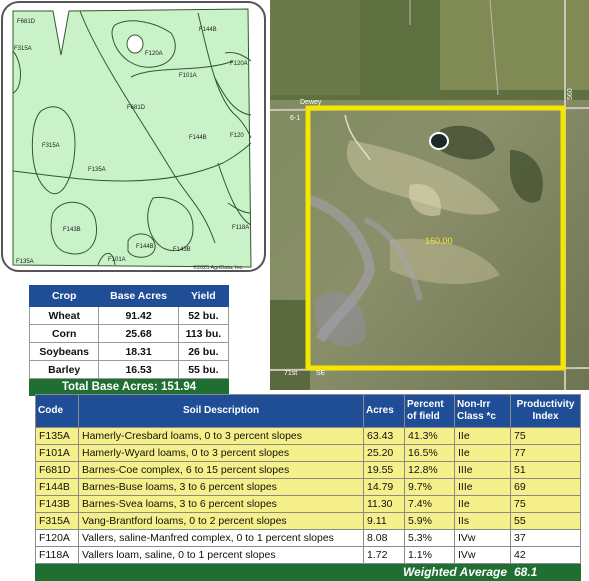 The width and height of the screenshot is (589, 581). I want to click on soil-pi: 42, so click(545, 555).